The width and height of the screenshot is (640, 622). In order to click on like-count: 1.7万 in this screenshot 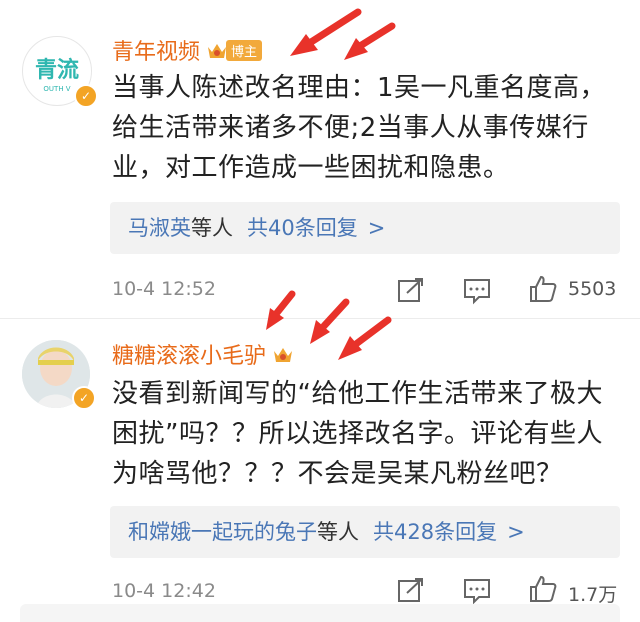, I will do `click(593, 595)`.